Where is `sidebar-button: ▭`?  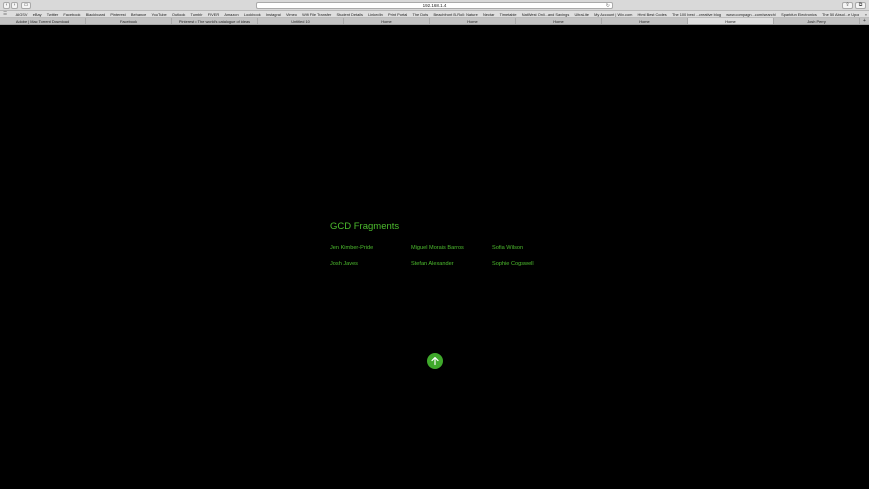
sidebar-button: ▭ is located at coordinates (26, 5).